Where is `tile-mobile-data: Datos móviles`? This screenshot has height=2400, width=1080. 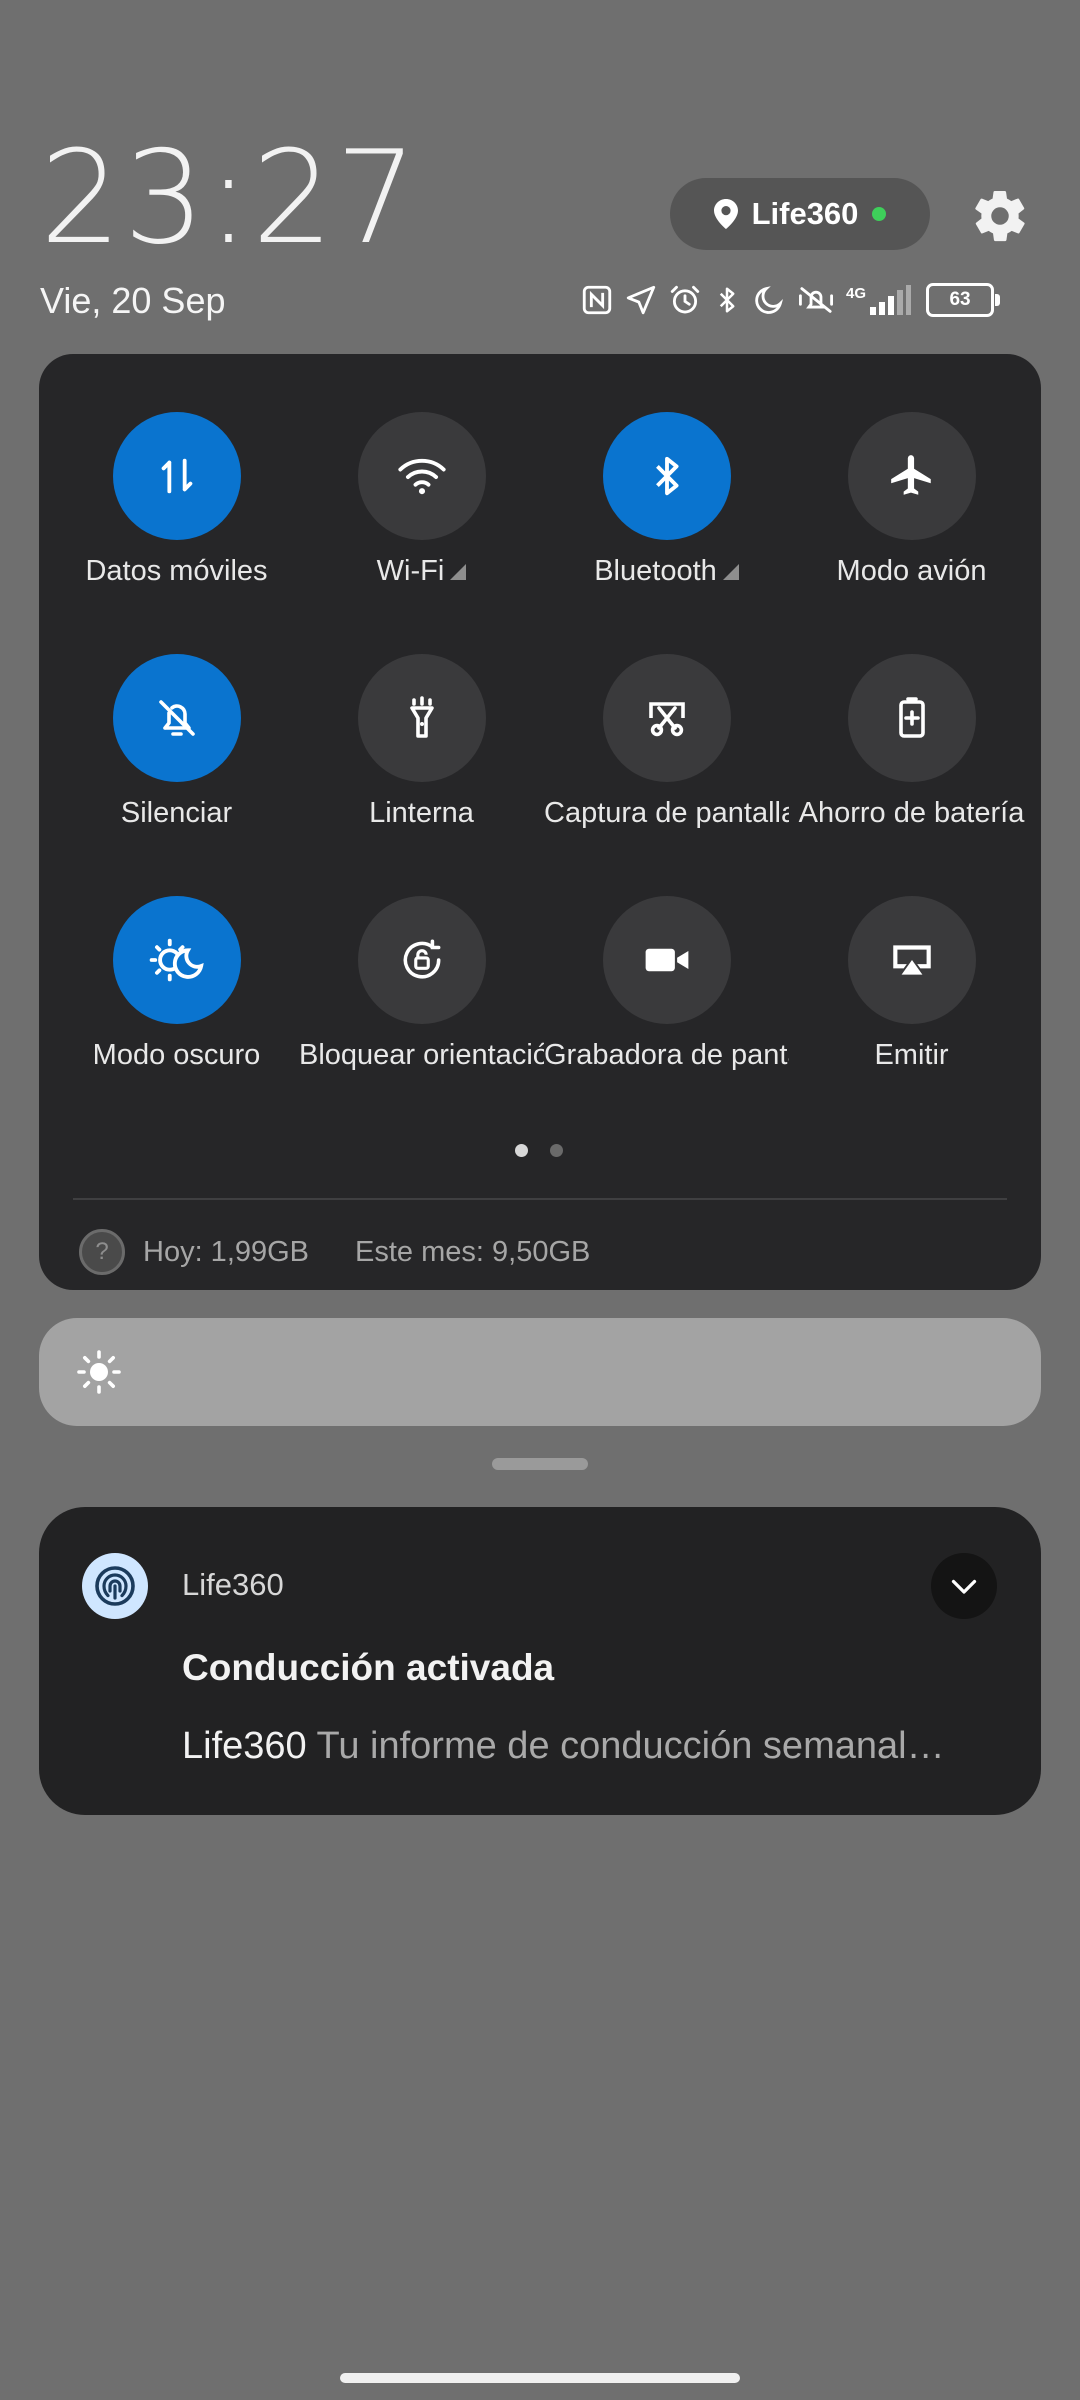
tile-mobile-data: Datos móviles is located at coordinates (176, 470).